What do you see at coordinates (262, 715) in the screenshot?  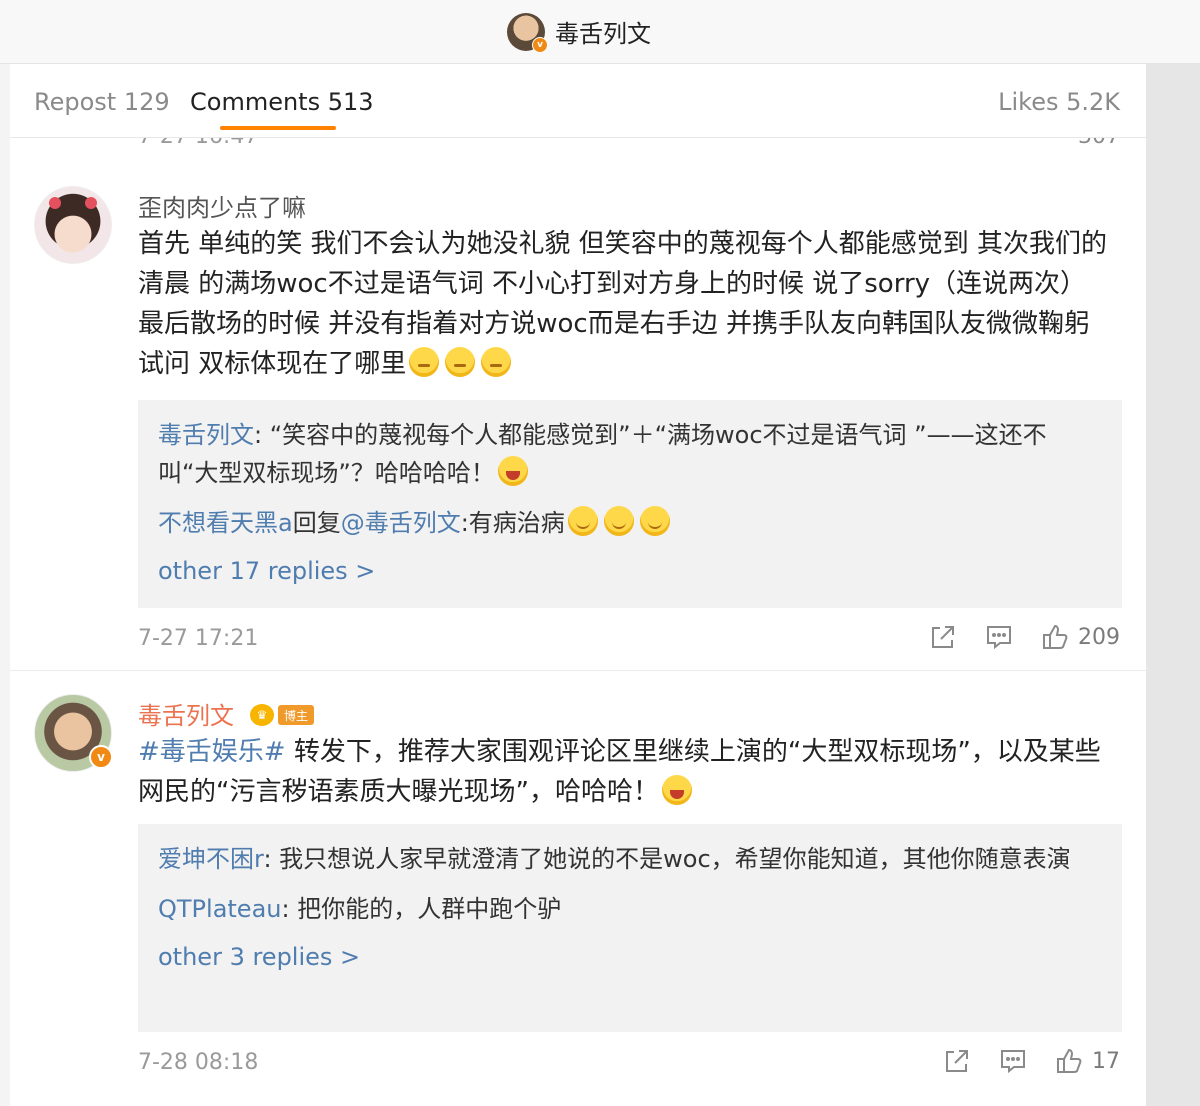 I see `crown-icon: ♛` at bounding box center [262, 715].